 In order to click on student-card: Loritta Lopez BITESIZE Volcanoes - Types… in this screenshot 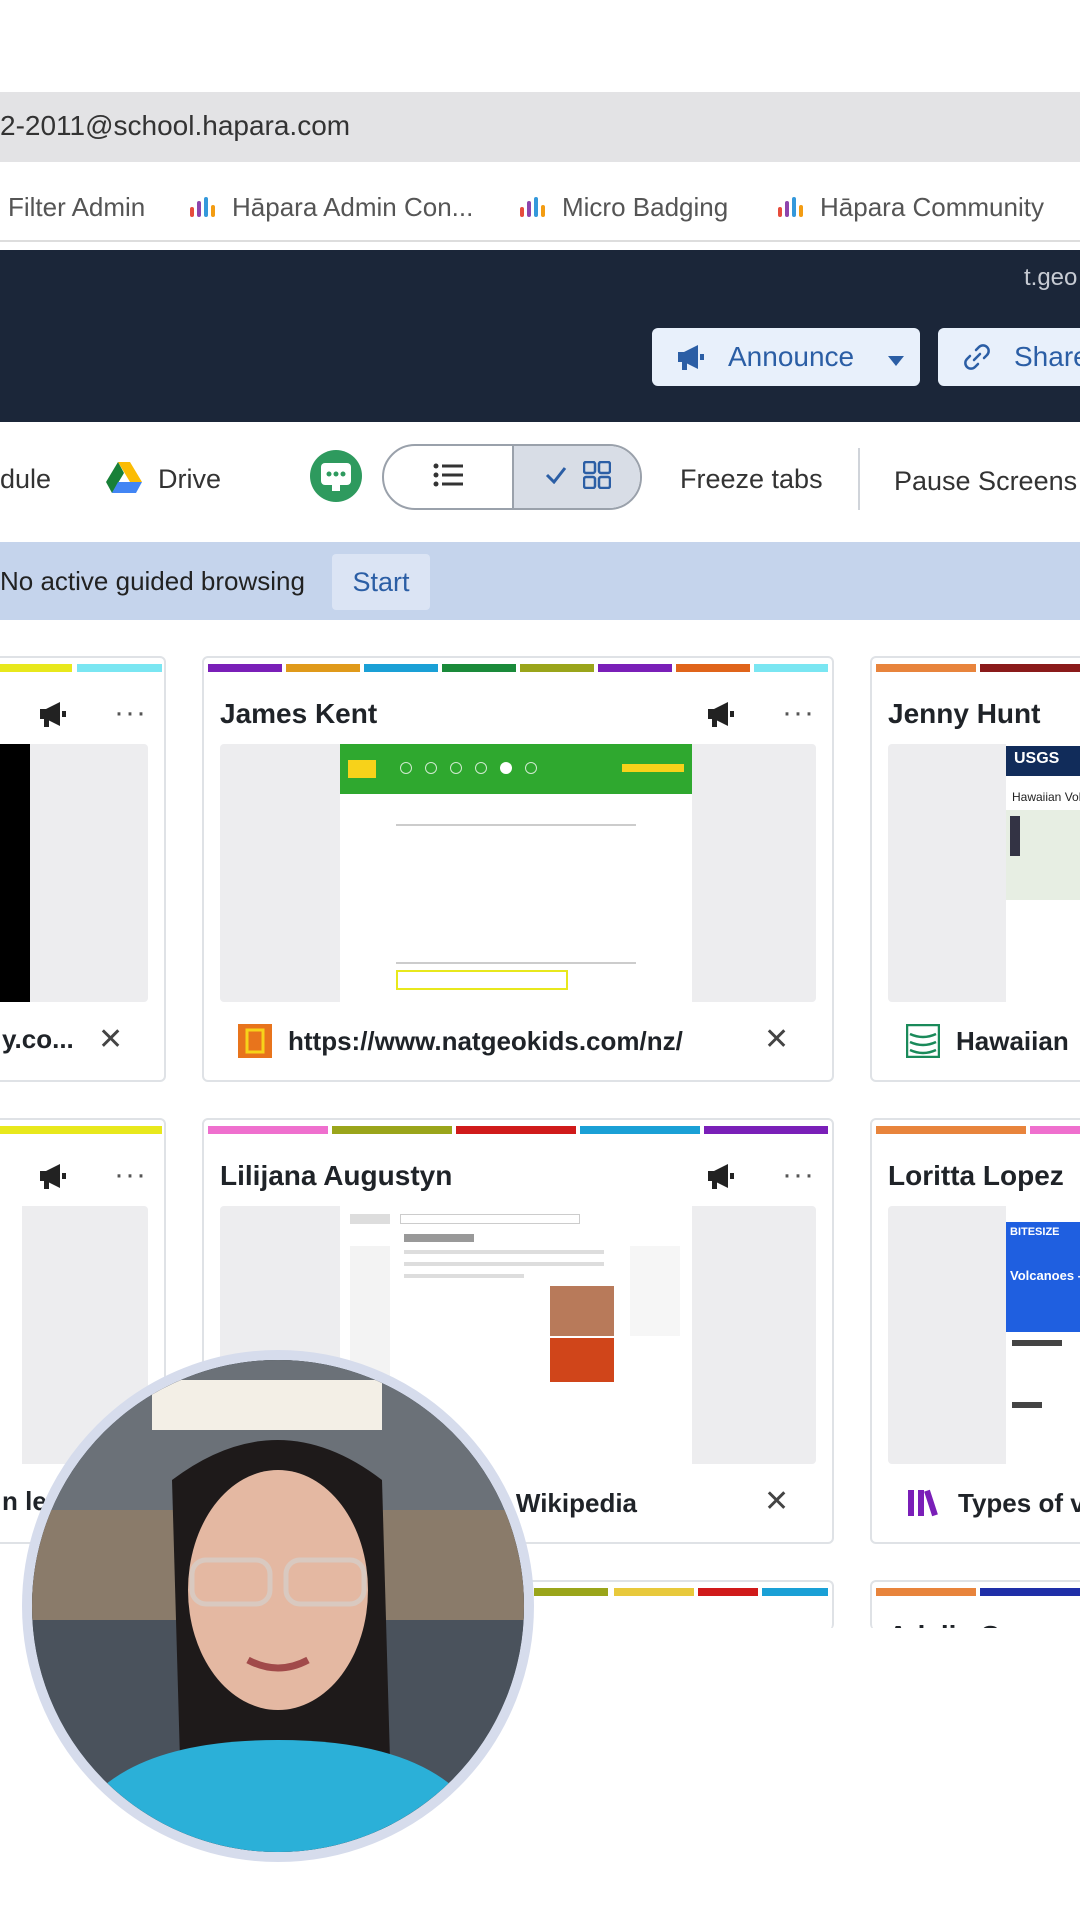, I will do `click(975, 1331)`.